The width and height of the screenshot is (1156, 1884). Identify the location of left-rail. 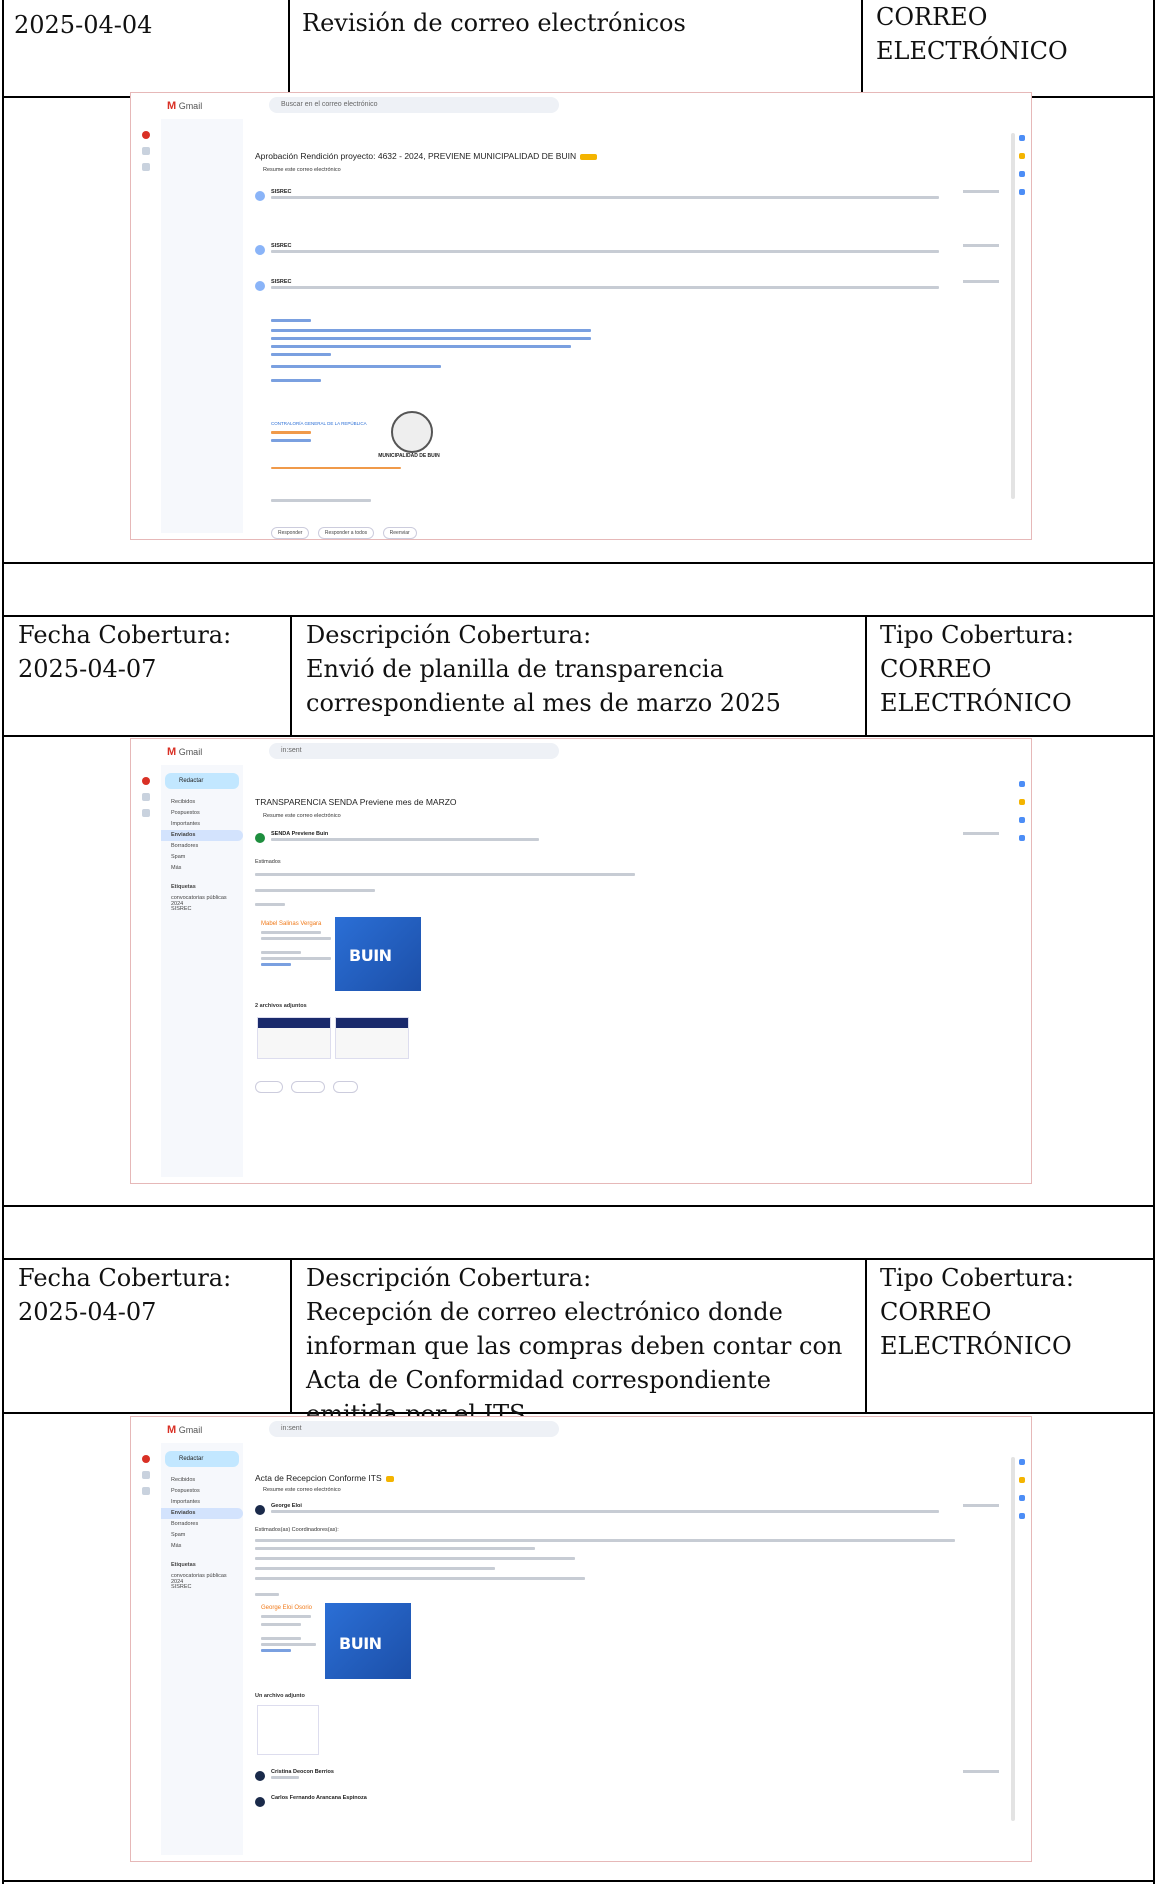
(146, 1649).